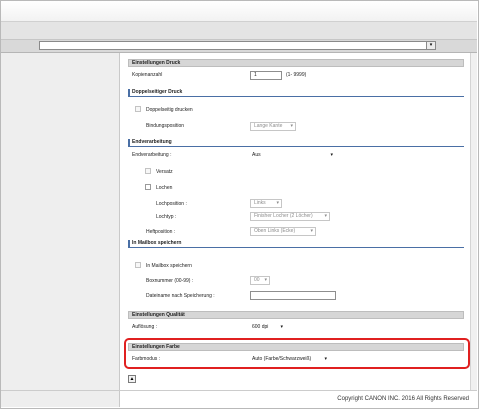  Describe the element at coordinates (145, 327) in the screenshot. I see `resolution-label: Auflösung :` at that location.